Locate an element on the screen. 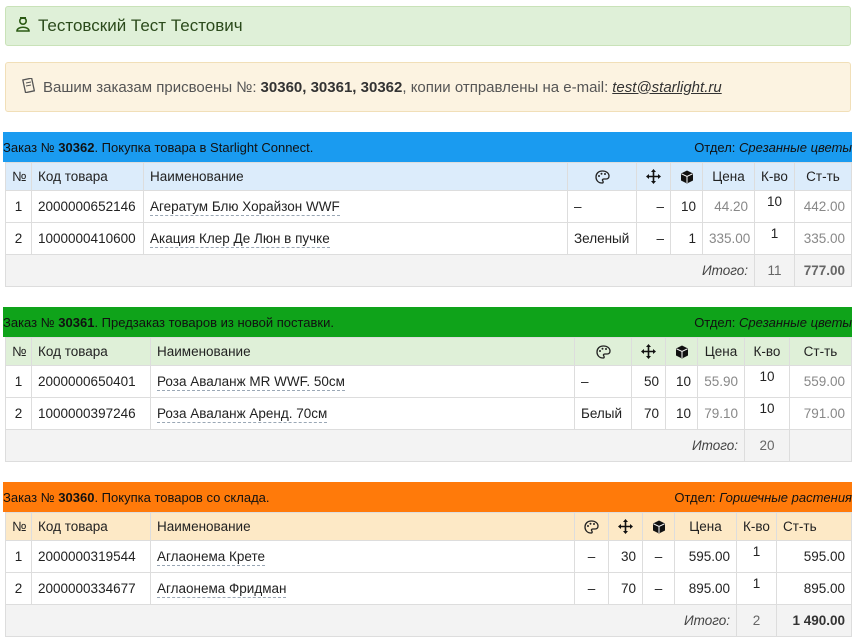 This screenshot has width=856, height=642. notice-email-link: test@starlight.ru is located at coordinates (666, 87).